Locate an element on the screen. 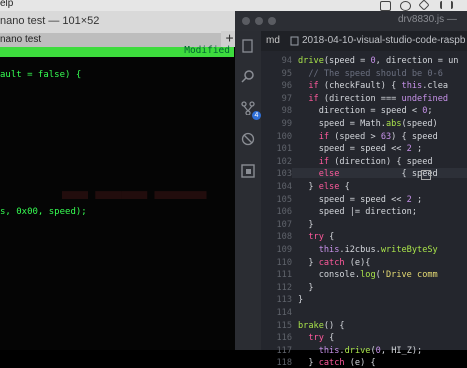  debug-icon is located at coordinates (248, 139).